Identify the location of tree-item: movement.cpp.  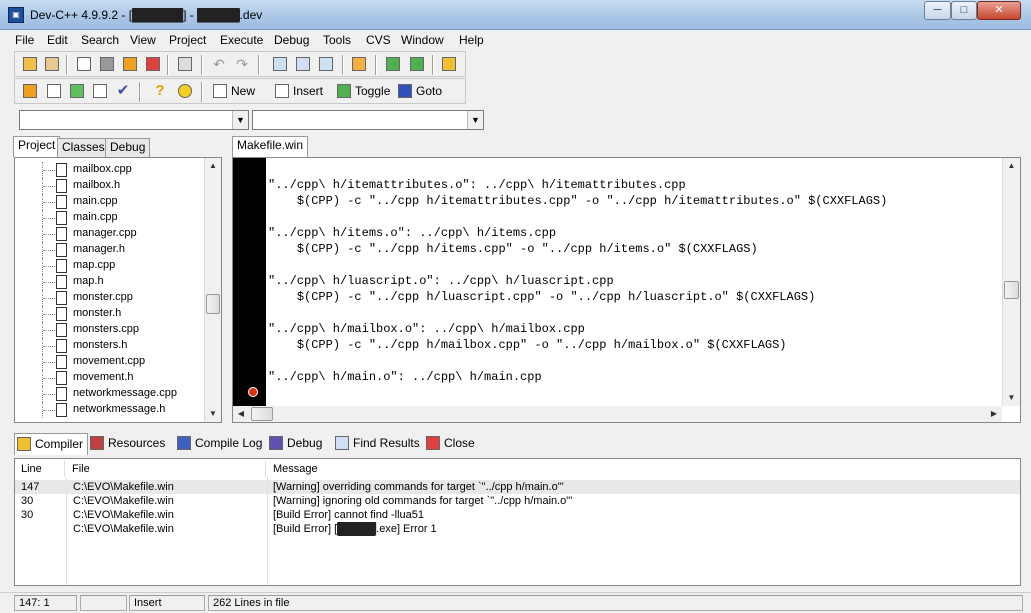
(111, 362).